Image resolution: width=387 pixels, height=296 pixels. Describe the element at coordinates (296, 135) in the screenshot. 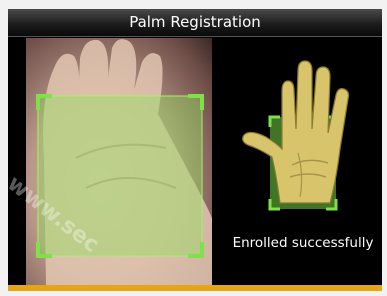

I see `palm-hand-icon` at that location.